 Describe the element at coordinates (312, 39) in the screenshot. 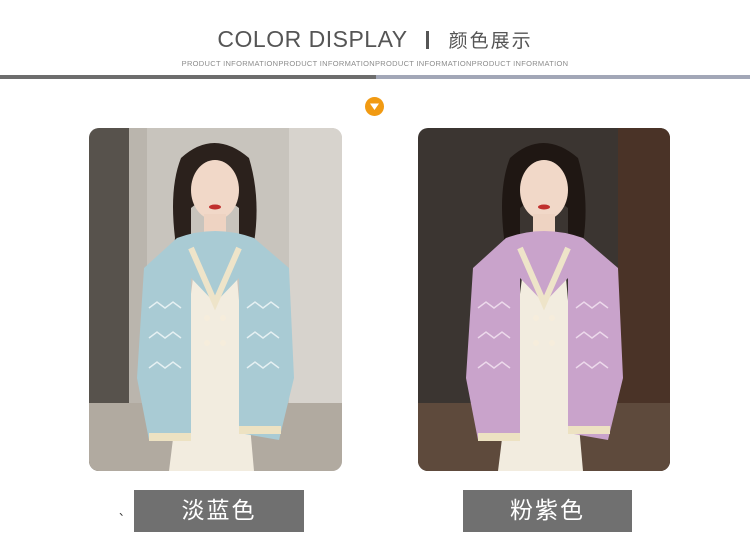

I see `title-english: COLOR DISPLAY` at that location.